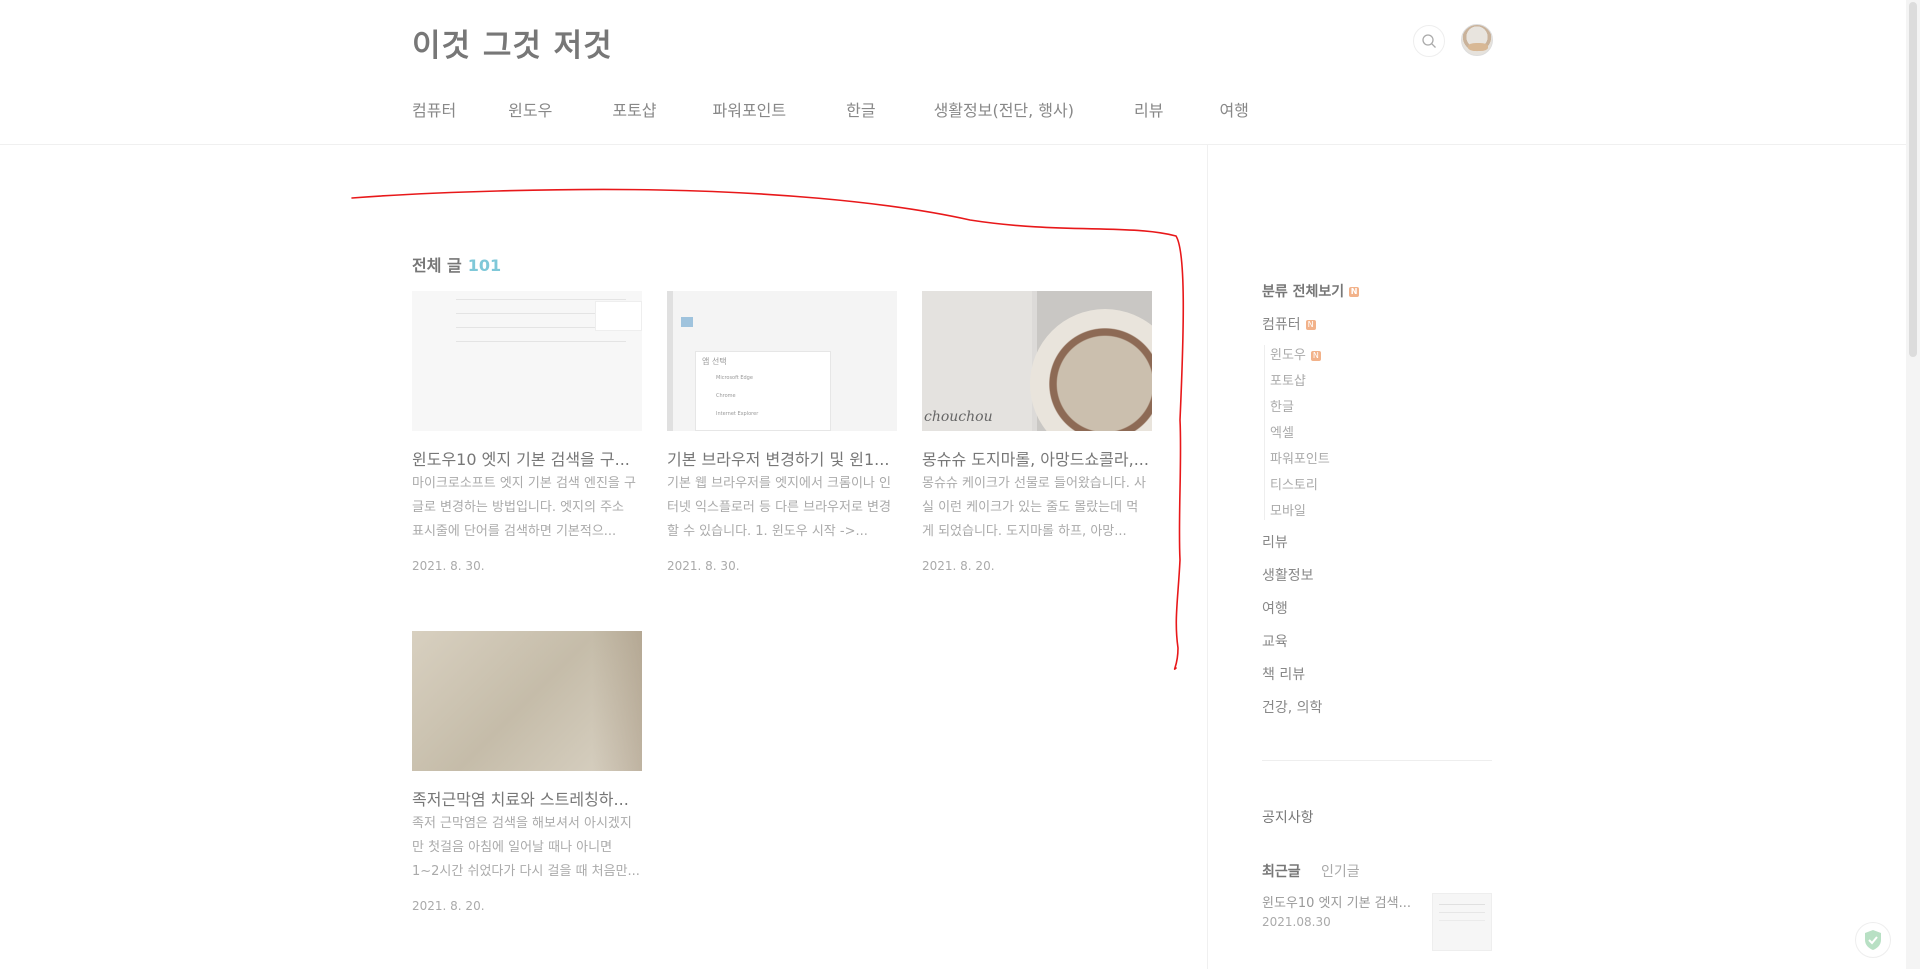  I want to click on sidebar-category-education: 교육, so click(1275, 641).